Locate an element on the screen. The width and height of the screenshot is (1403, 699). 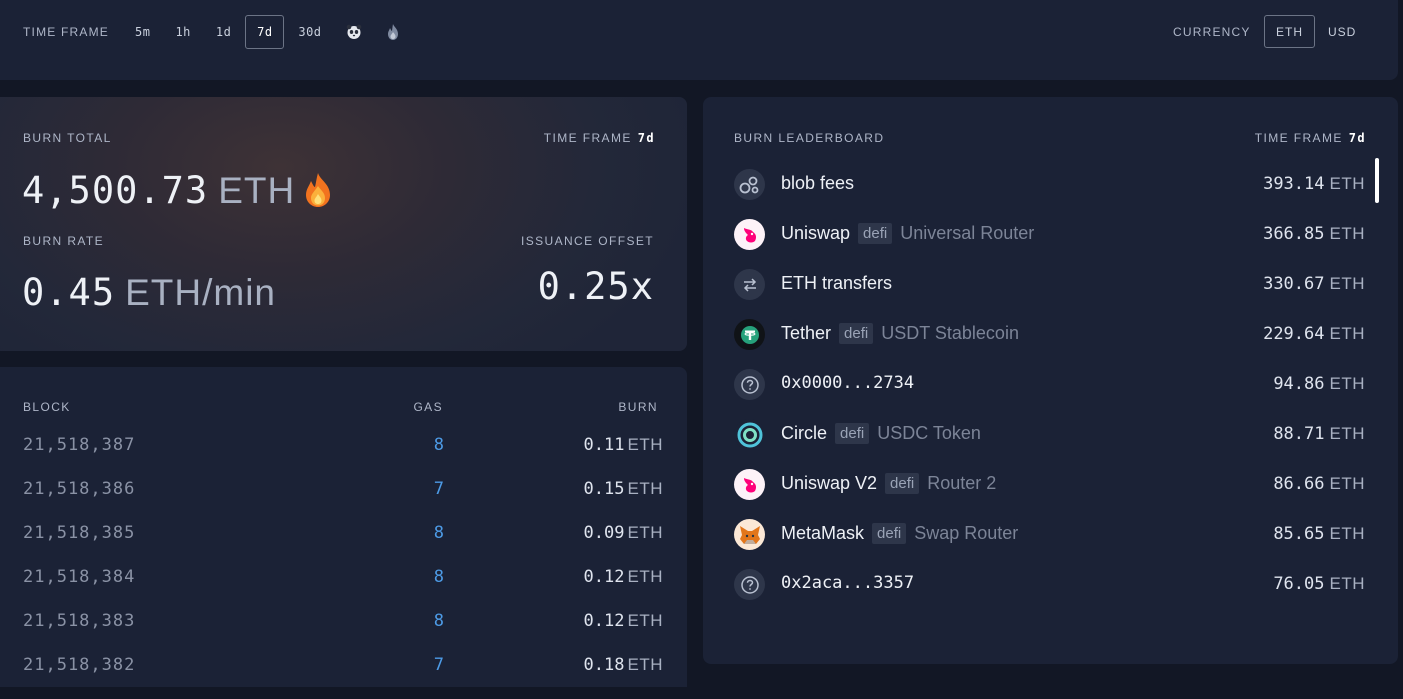
timeframe-option-5m: 5m is located at coordinates (142, 32).